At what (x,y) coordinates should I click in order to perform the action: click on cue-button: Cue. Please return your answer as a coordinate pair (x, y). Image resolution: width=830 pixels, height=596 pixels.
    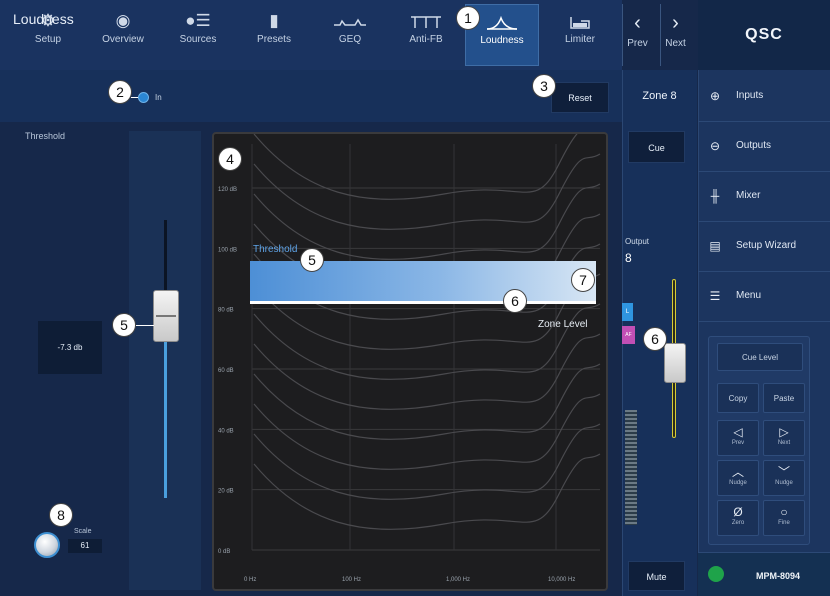
    Looking at the image, I should click on (656, 147).